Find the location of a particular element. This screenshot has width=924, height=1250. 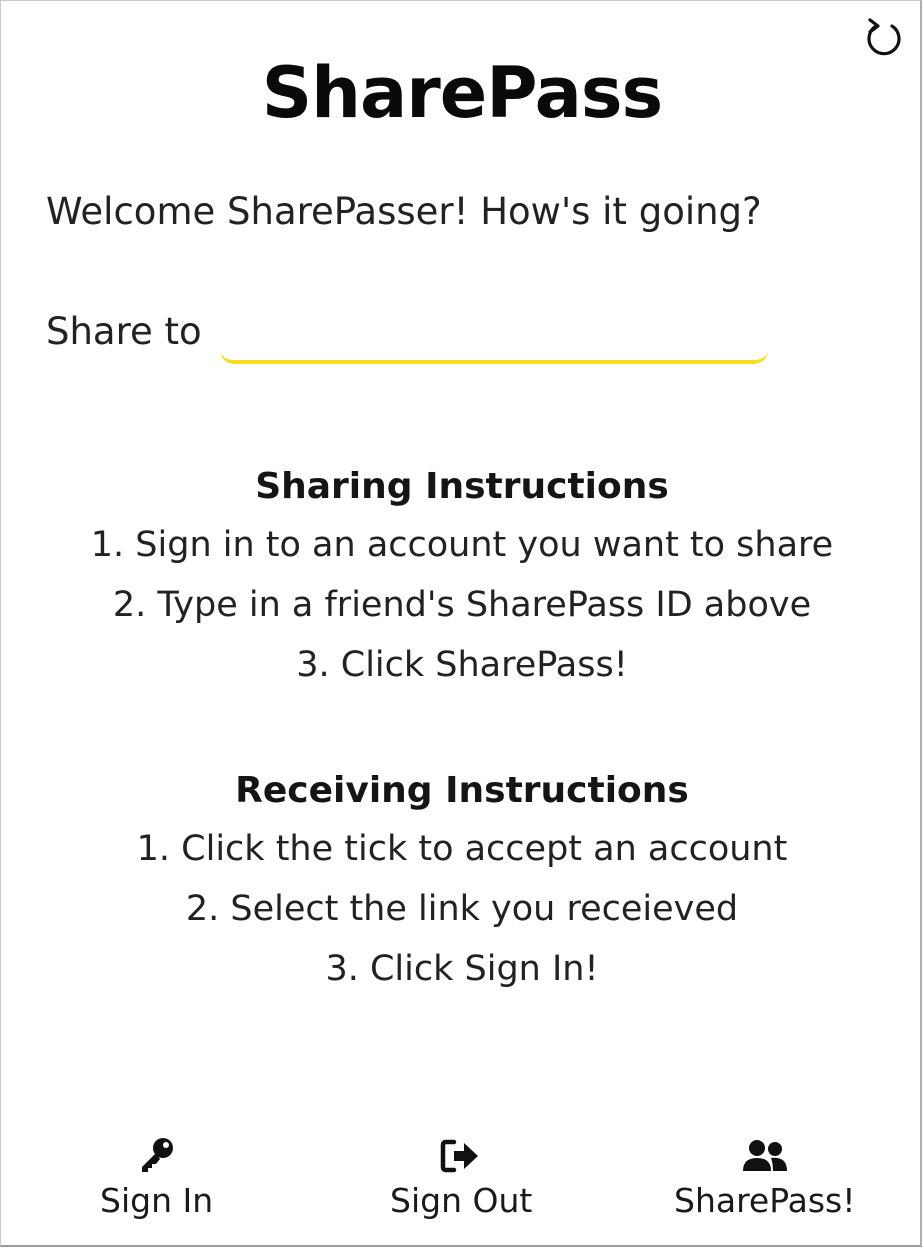

sign-in-label: Sign In is located at coordinates (157, 1200).